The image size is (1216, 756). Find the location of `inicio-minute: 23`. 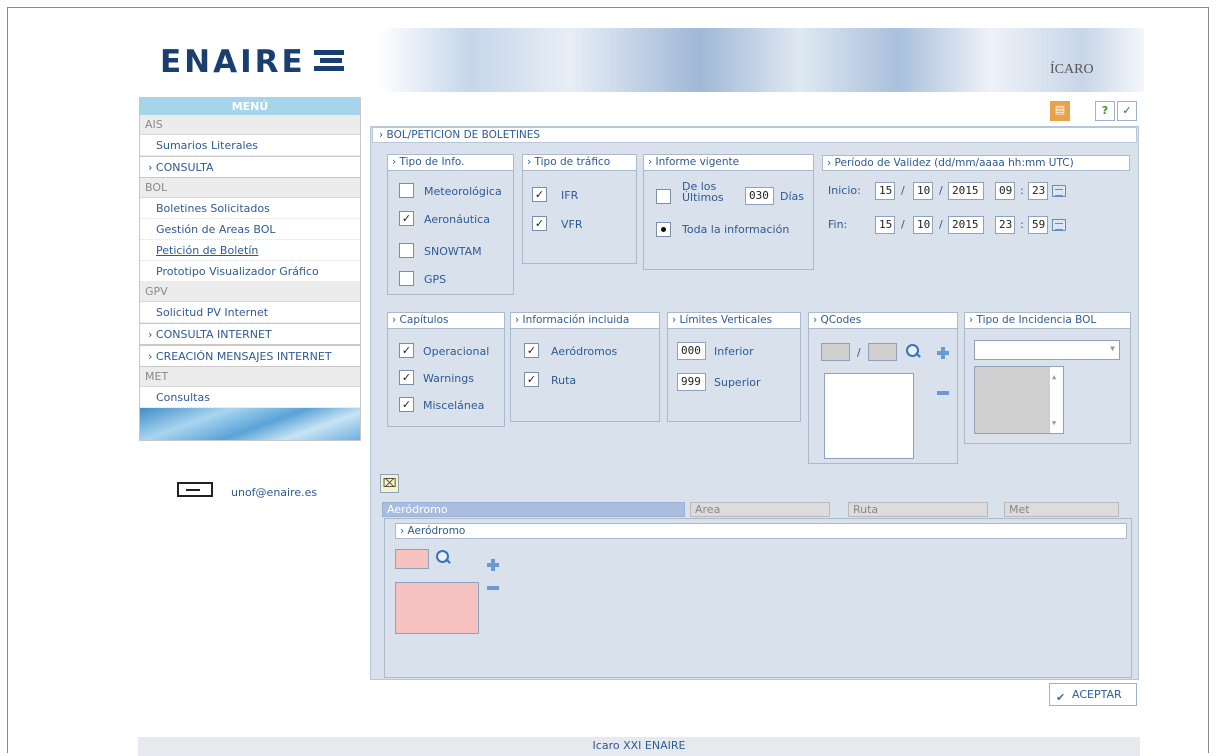

inicio-minute: 23 is located at coordinates (1038, 191).